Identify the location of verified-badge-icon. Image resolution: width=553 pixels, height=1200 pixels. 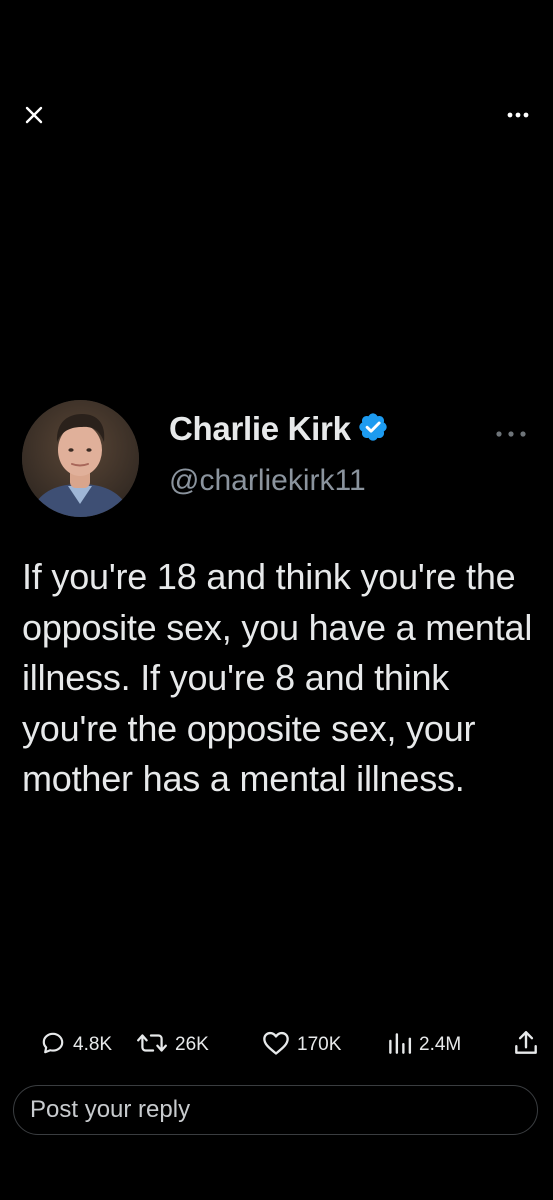
(373, 429).